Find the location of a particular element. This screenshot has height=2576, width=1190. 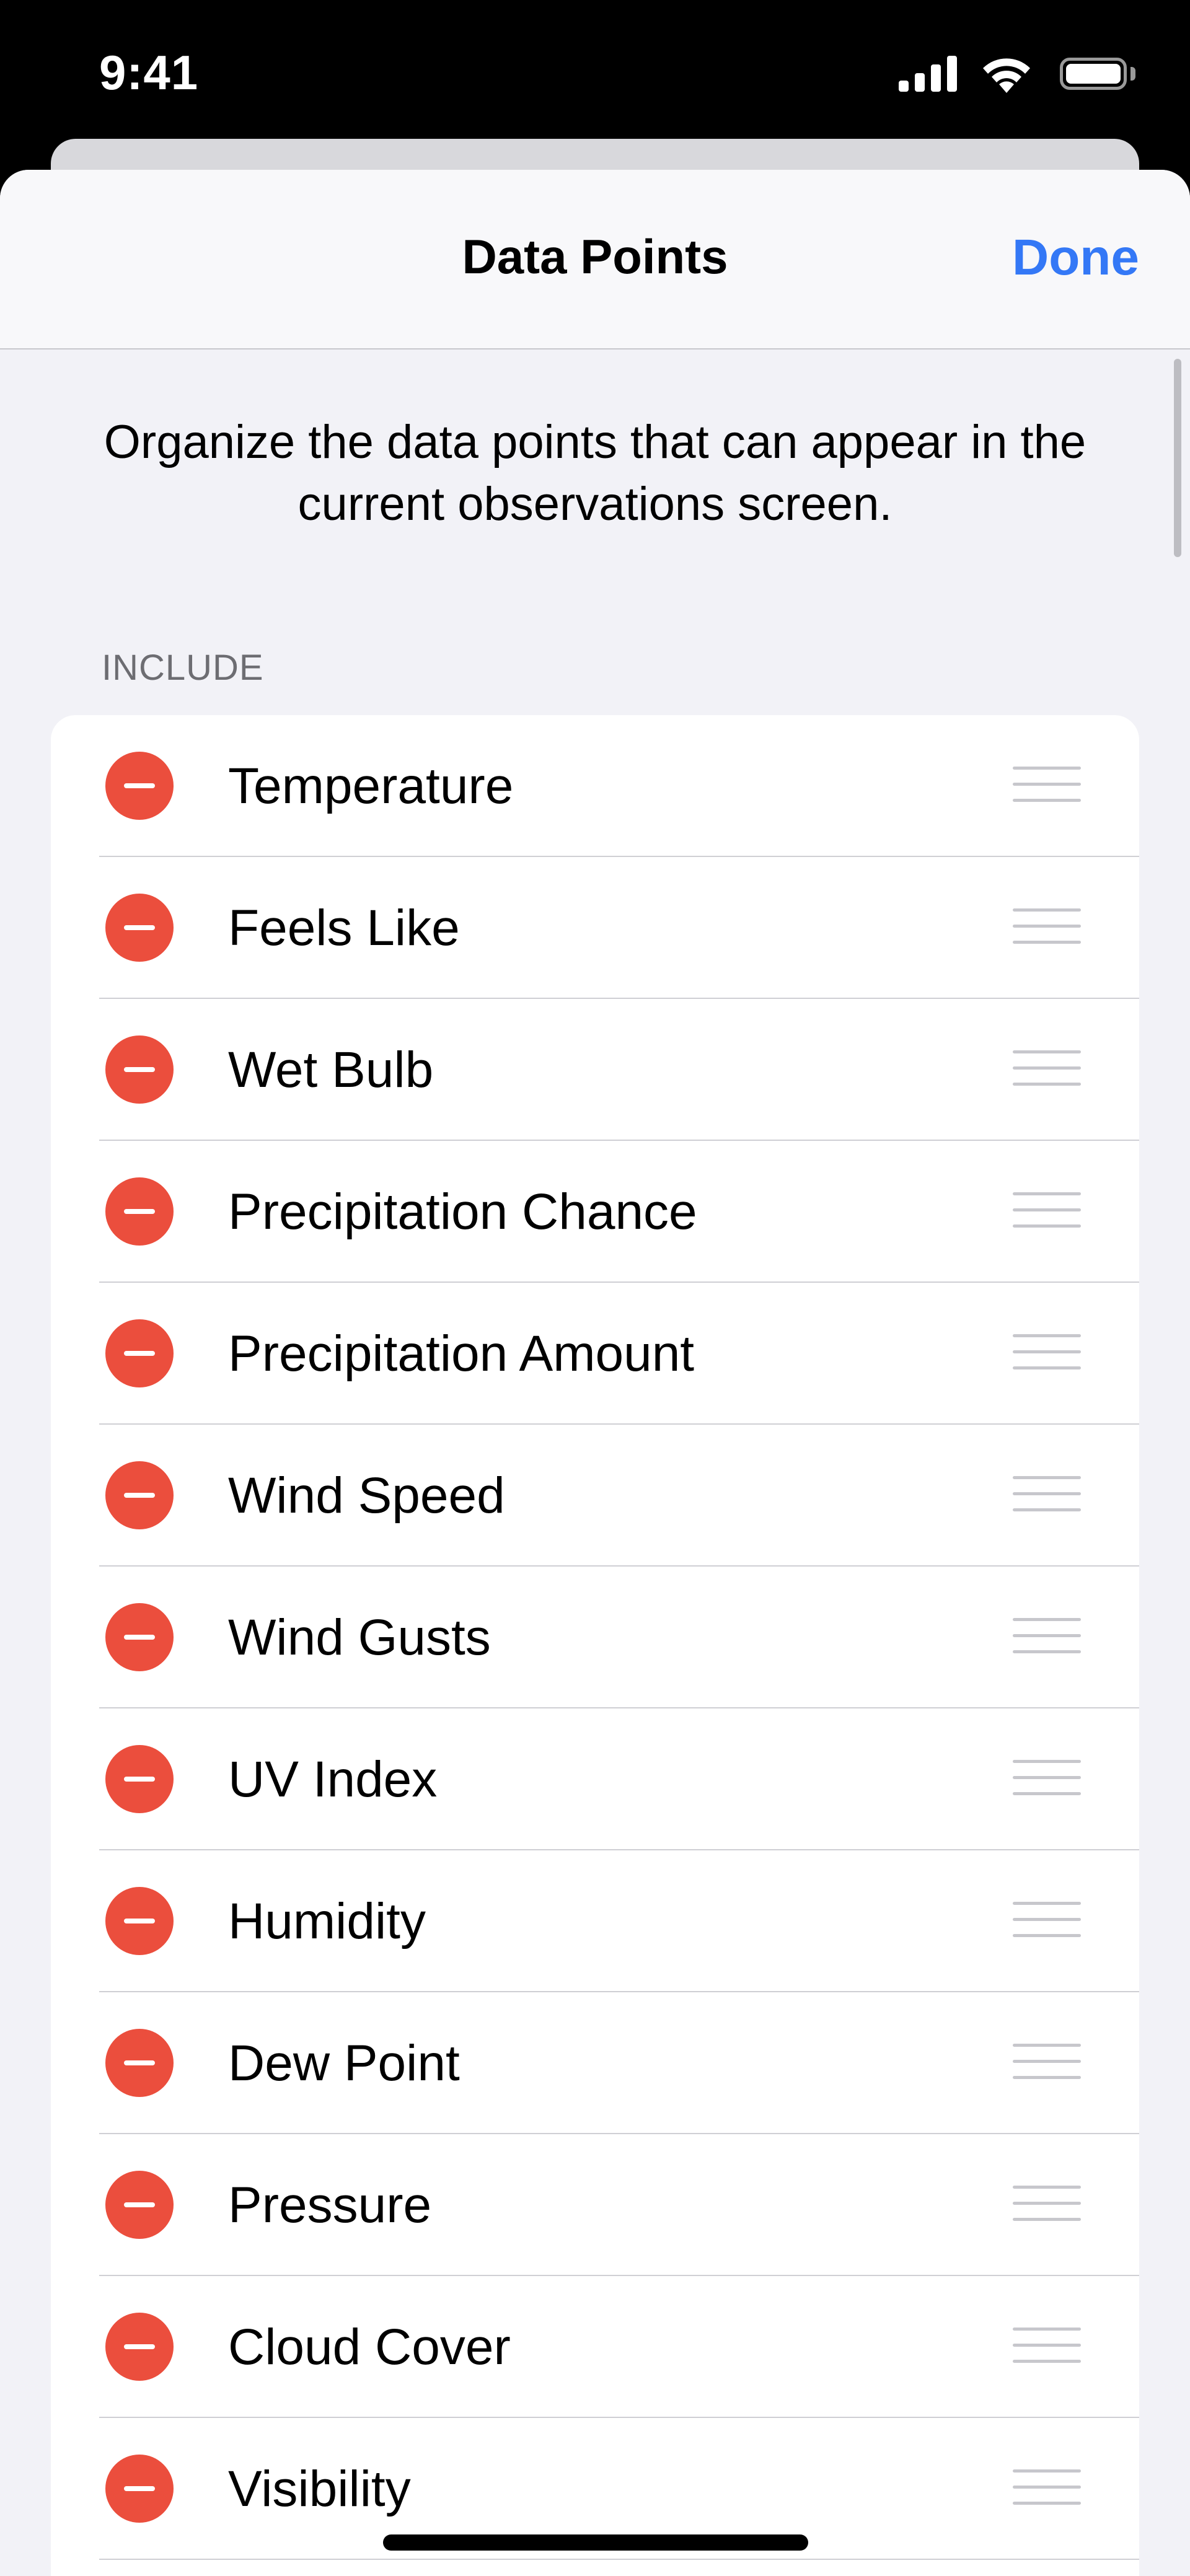

item-label: Pressure is located at coordinates (330, 2205).